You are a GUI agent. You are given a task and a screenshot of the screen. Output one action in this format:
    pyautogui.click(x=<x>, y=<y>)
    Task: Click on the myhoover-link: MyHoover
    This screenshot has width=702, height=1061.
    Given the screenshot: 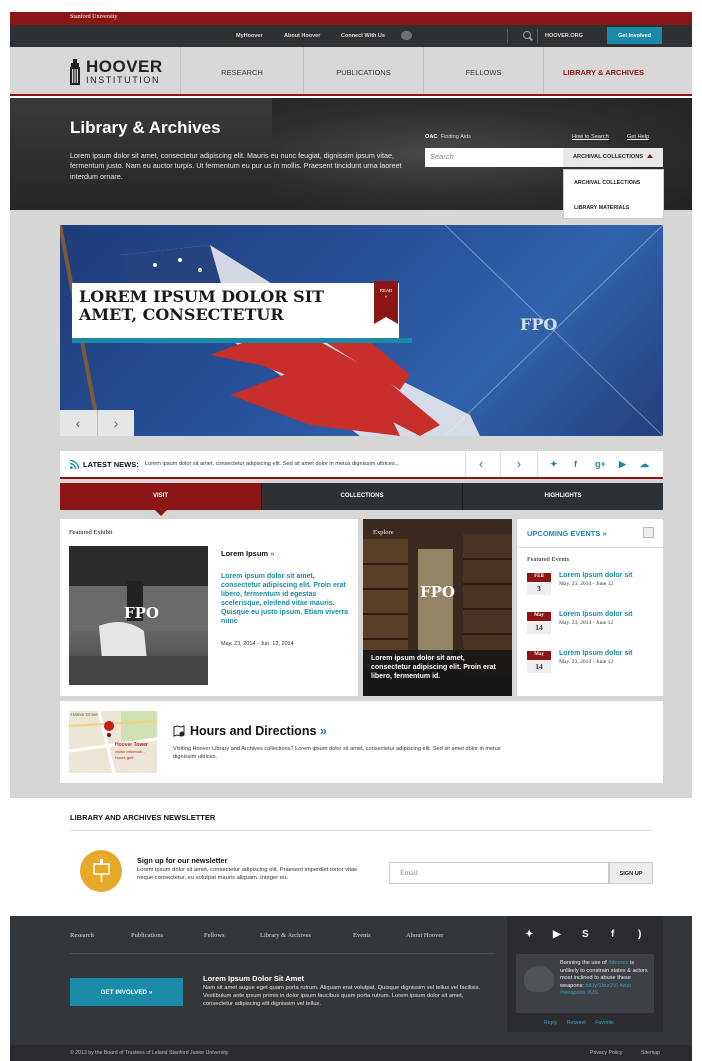 What is the action you would take?
    pyautogui.click(x=249, y=36)
    